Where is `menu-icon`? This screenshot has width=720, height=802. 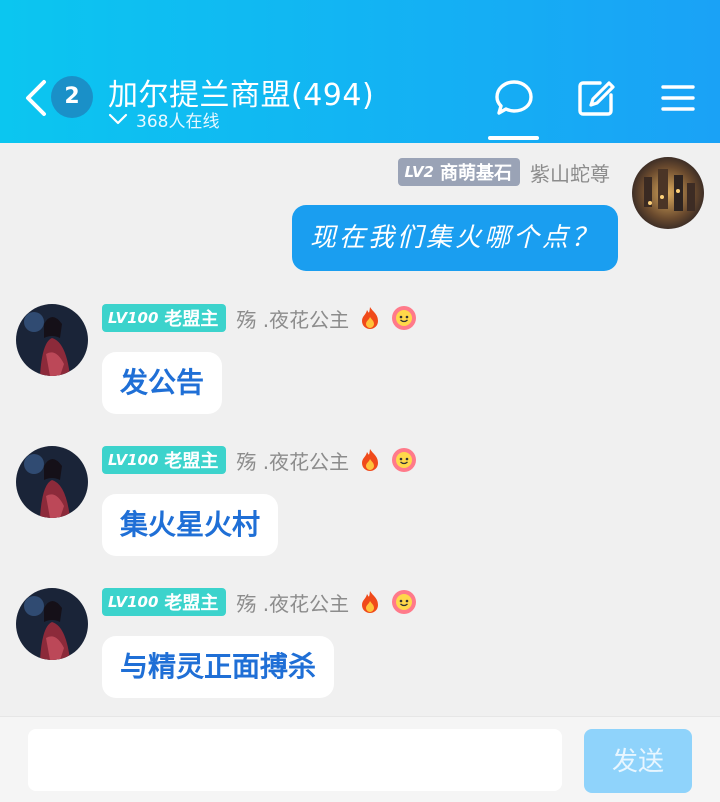 menu-icon is located at coordinates (678, 98).